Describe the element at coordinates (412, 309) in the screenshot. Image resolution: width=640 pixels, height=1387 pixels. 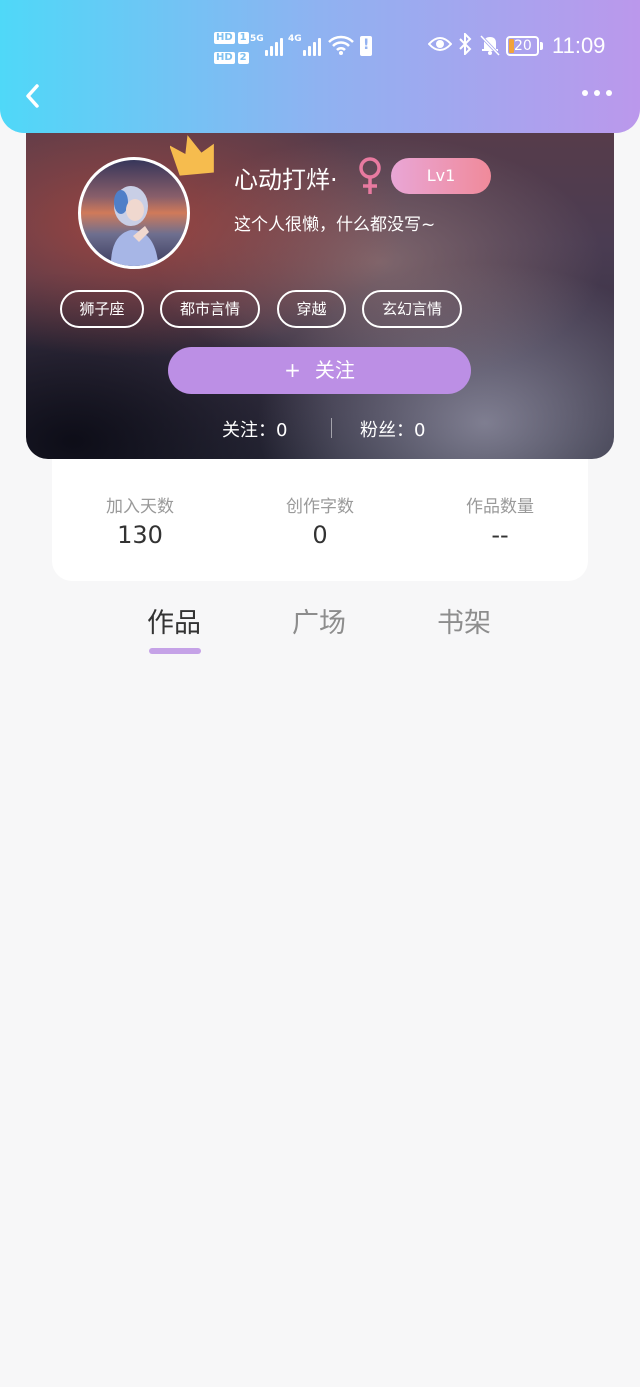
I see `tag-pill: 玄幻言情` at that location.